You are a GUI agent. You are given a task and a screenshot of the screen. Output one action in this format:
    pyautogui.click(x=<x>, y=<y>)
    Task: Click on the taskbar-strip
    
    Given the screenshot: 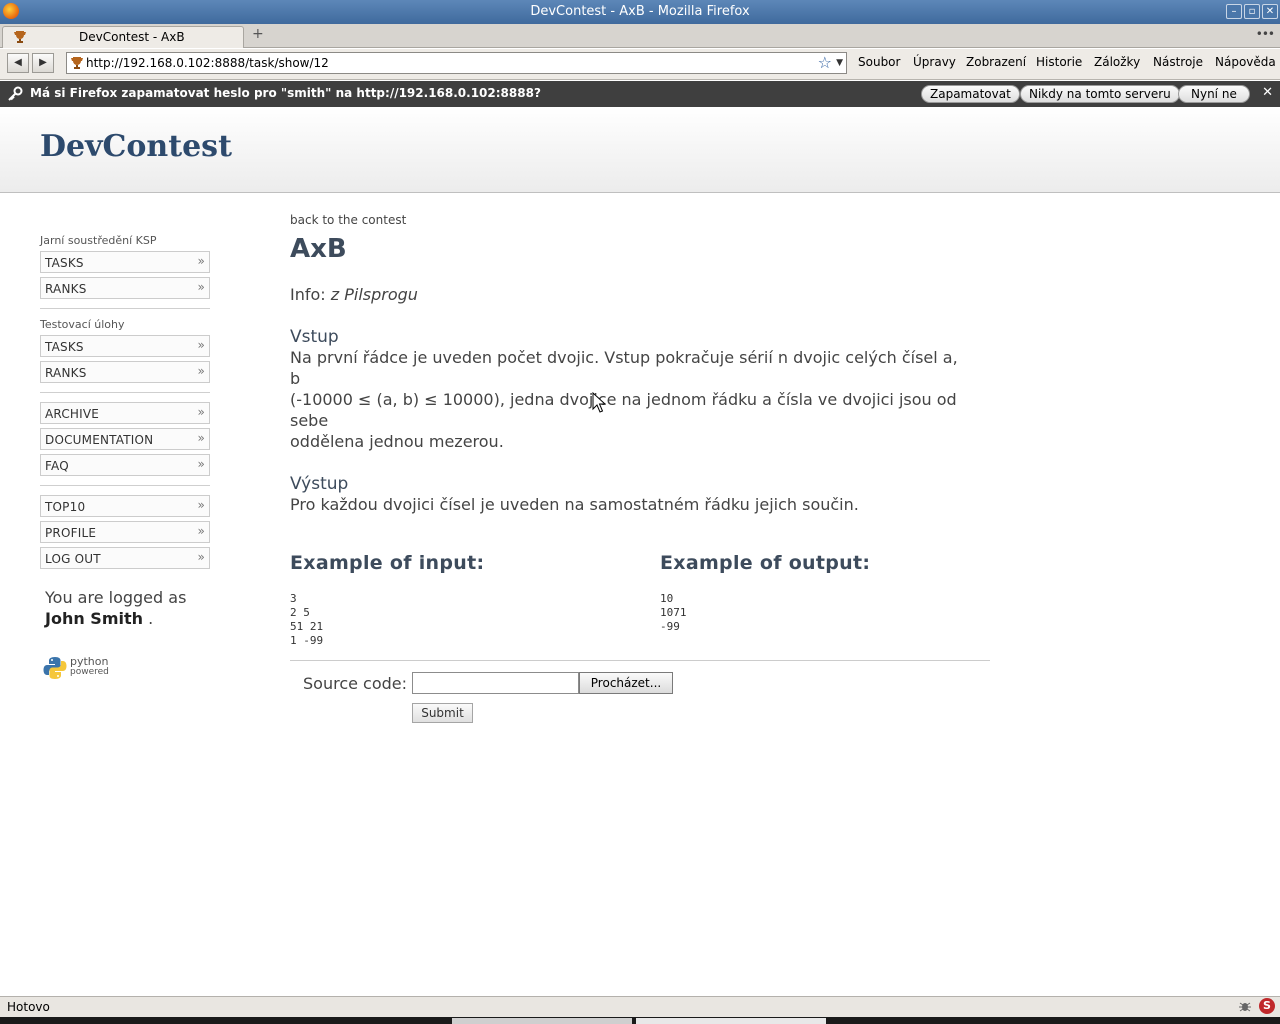 What is the action you would take?
    pyautogui.click(x=640, y=1020)
    